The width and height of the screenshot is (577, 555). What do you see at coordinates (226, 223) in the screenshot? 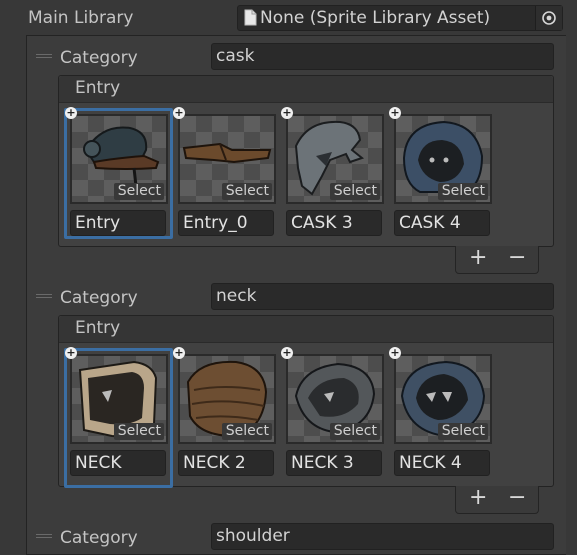
I see `entry-name-field: Entry_0` at bounding box center [226, 223].